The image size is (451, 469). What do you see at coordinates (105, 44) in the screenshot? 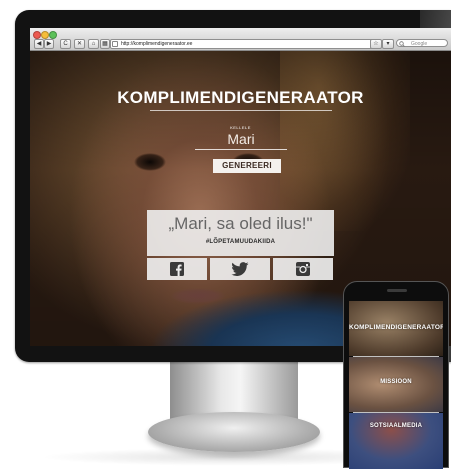
I see `bookmarks-icon: ▦` at bounding box center [105, 44].